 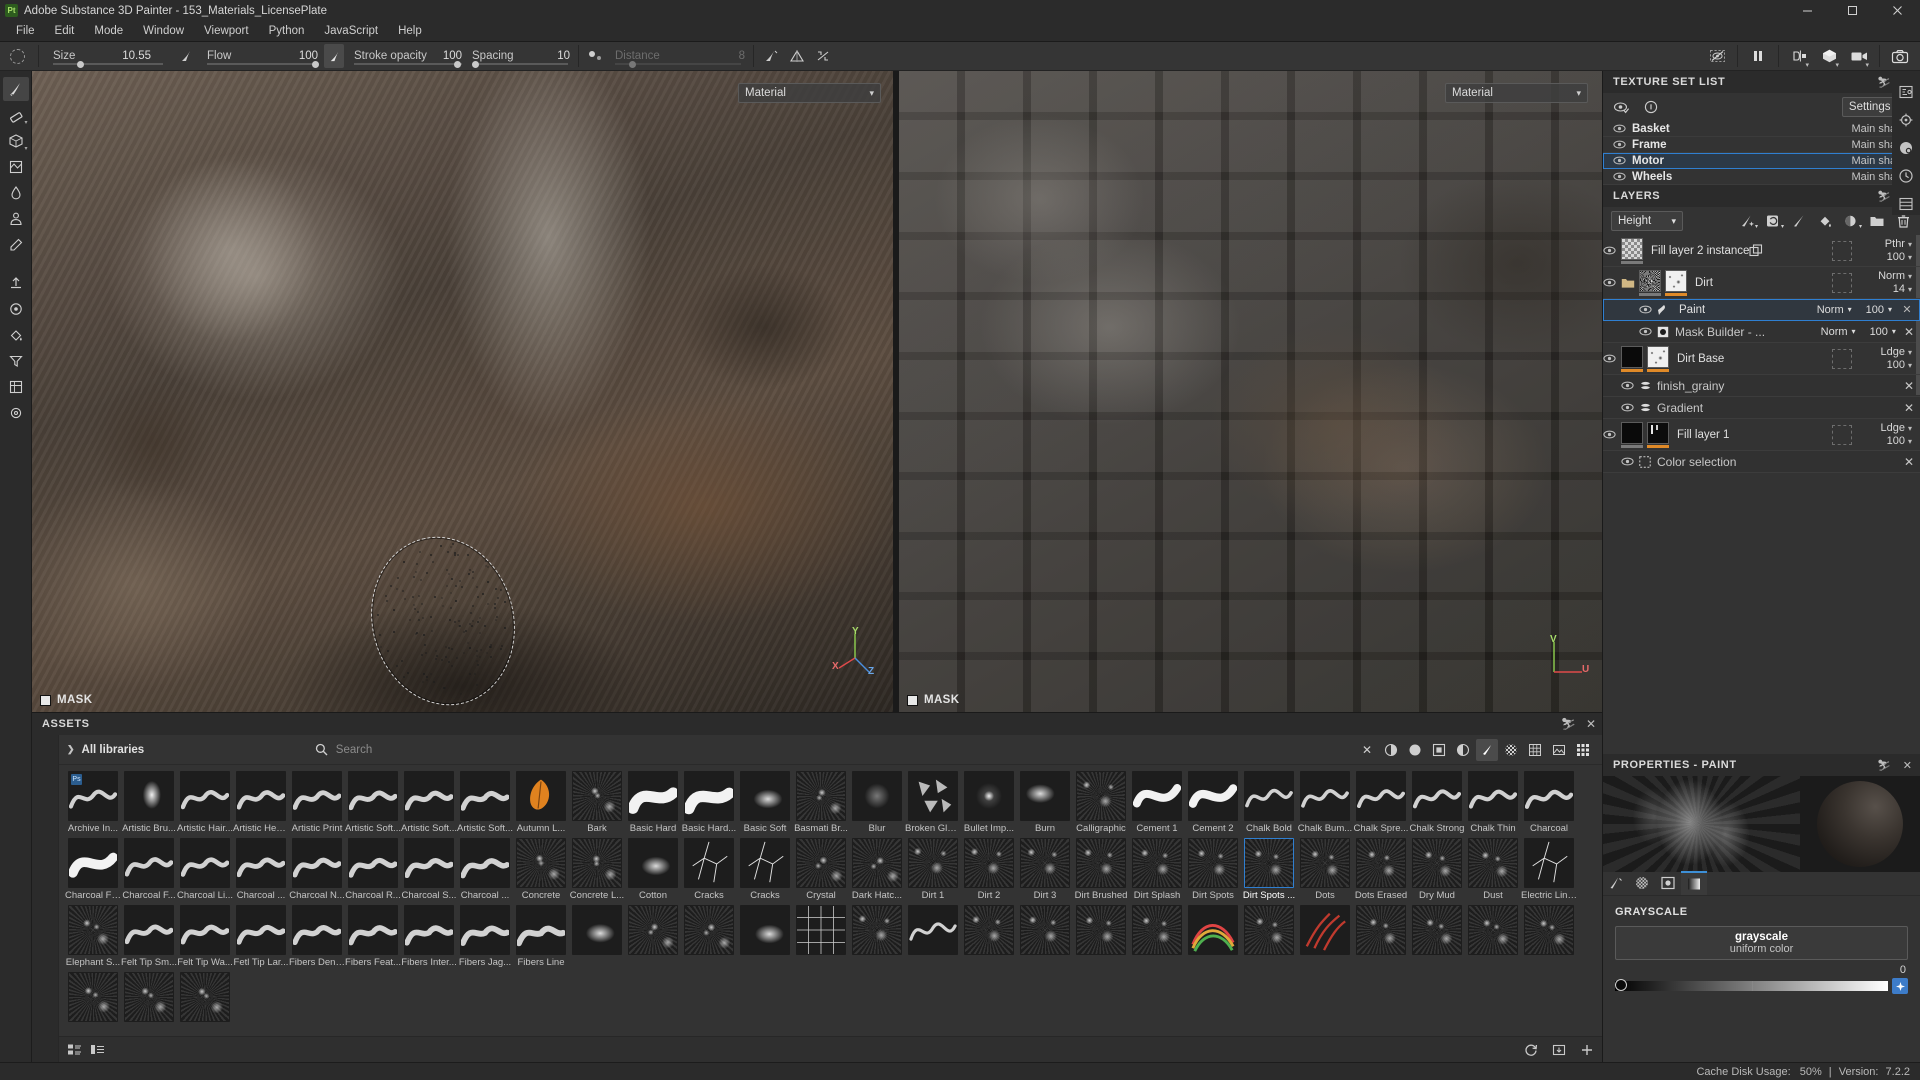 What do you see at coordinates (1761, 177) in the screenshot?
I see `texture-set-row: Wheels Main shader` at bounding box center [1761, 177].